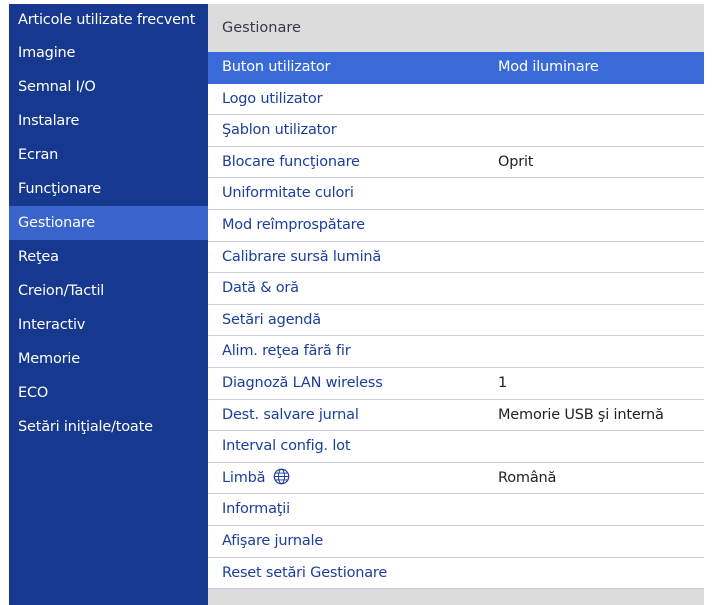 Image resolution: width=717 pixels, height=605 pixels. I want to click on sidebar-item-instalare: Instalare, so click(108, 121).